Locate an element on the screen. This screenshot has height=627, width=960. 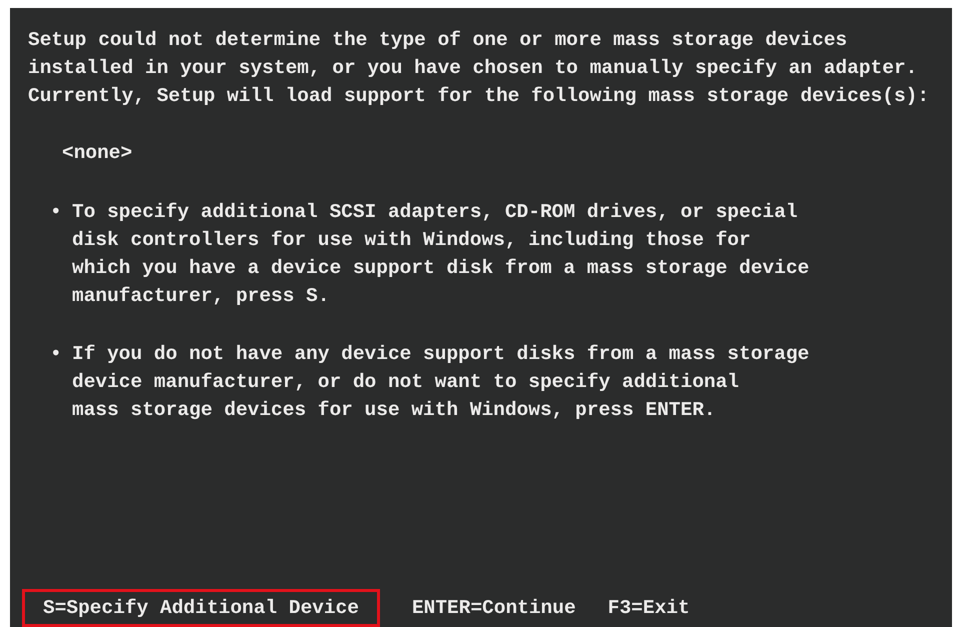
instruction-text: If you do not have any device support disks from a mass storage device manufacturer, or do not want to specify additional mass storage devices for use with Windows, press ENTER. is located at coordinates (441, 382).